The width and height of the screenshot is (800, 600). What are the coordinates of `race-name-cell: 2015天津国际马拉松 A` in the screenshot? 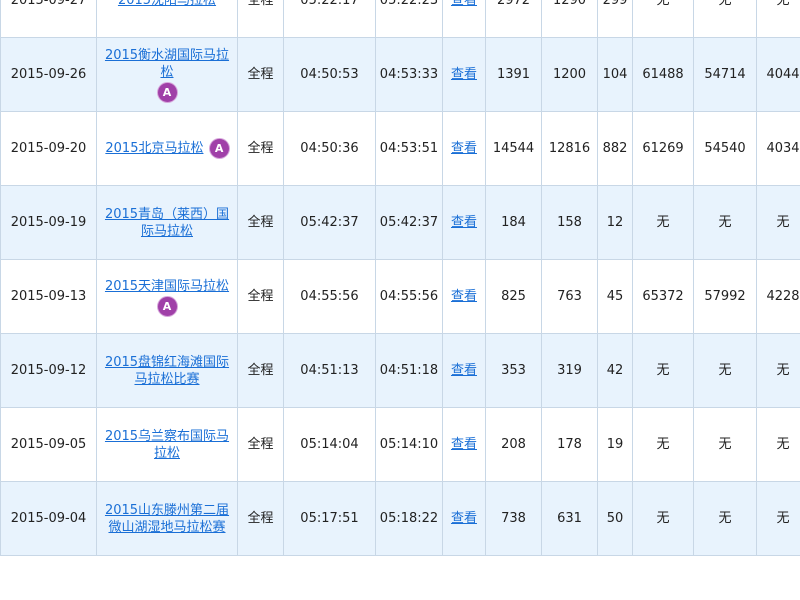 It's located at (167, 296).